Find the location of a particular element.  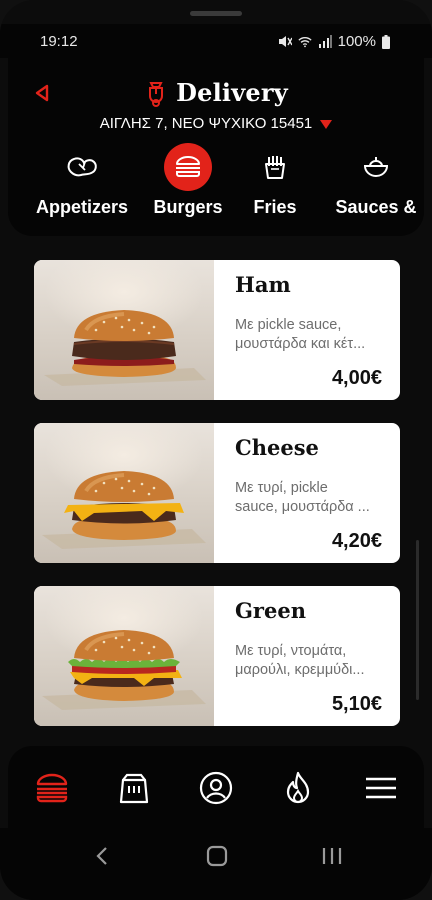

category-tabs: Appetizers Burgers Fries Sauces & is located at coordinates (216, 188).